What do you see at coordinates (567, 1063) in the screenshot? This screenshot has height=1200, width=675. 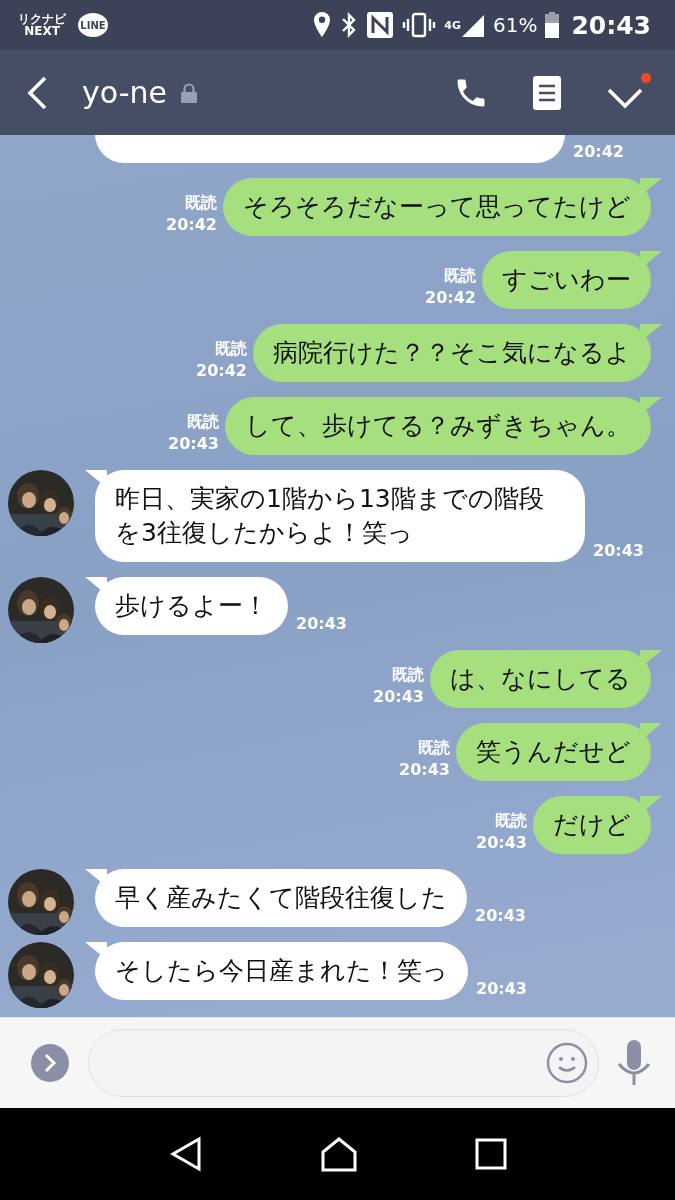 I see `emoji-icon` at bounding box center [567, 1063].